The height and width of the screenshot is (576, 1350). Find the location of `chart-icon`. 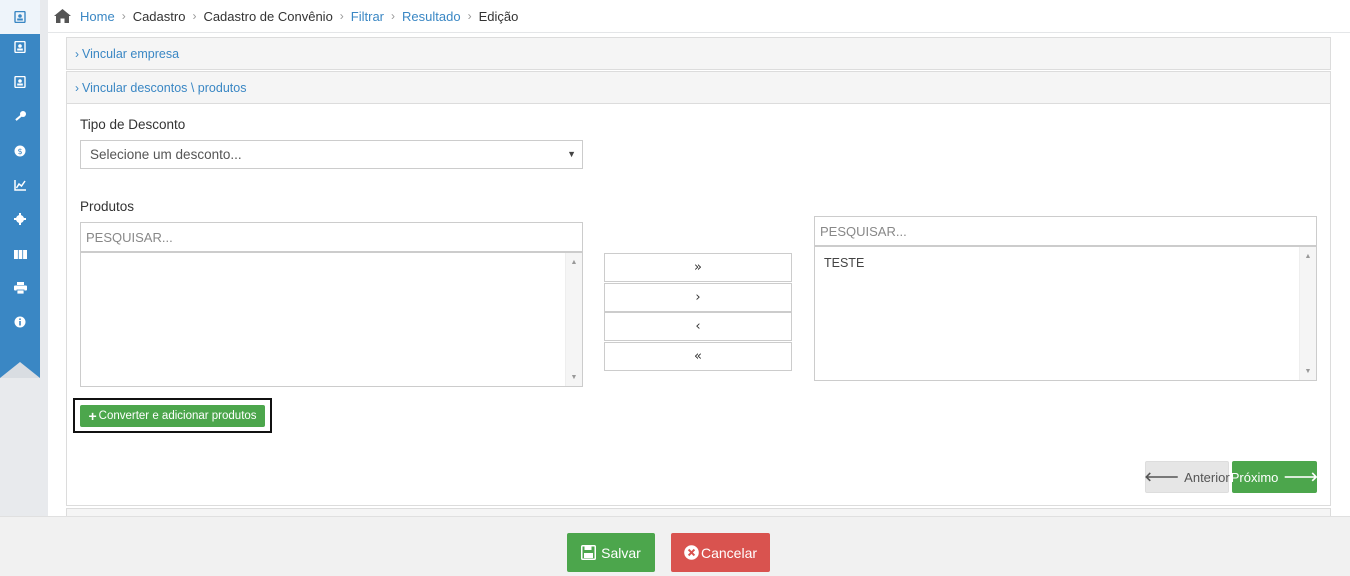

chart-icon is located at coordinates (19, 185).